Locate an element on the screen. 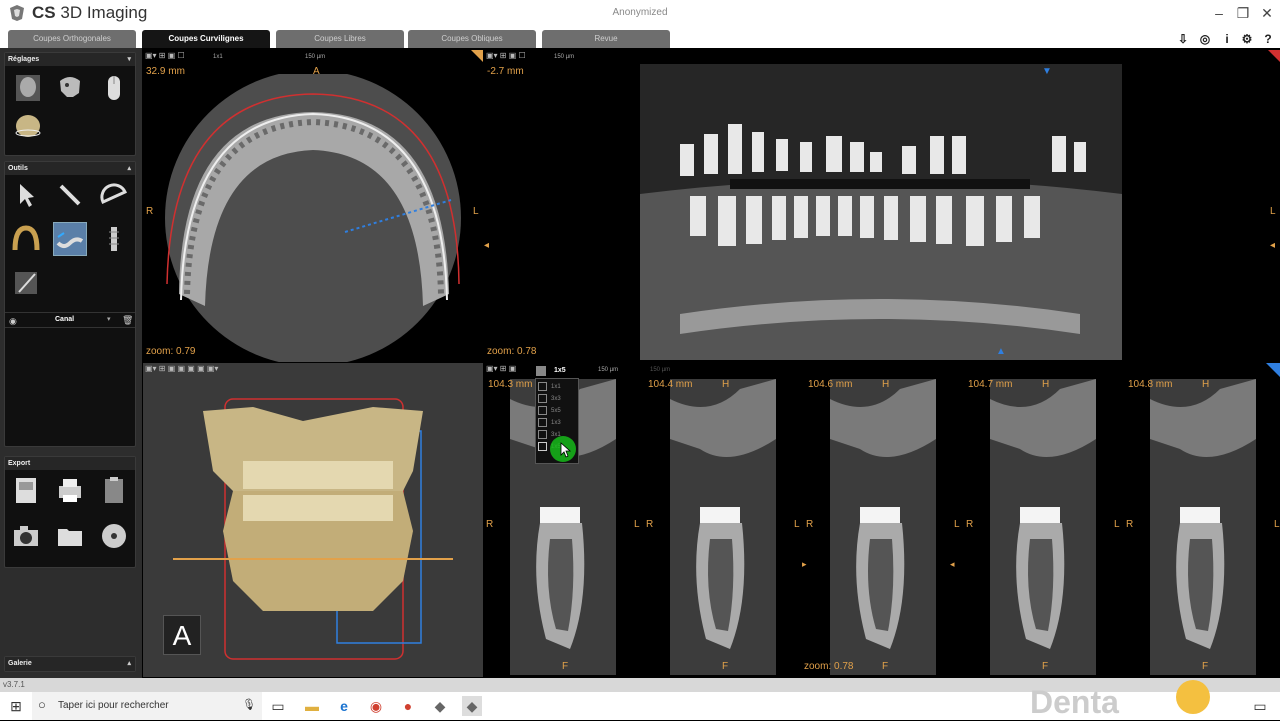 This screenshot has height=721, width=1280. layout-selected: 1x5 is located at coordinates (560, 370).